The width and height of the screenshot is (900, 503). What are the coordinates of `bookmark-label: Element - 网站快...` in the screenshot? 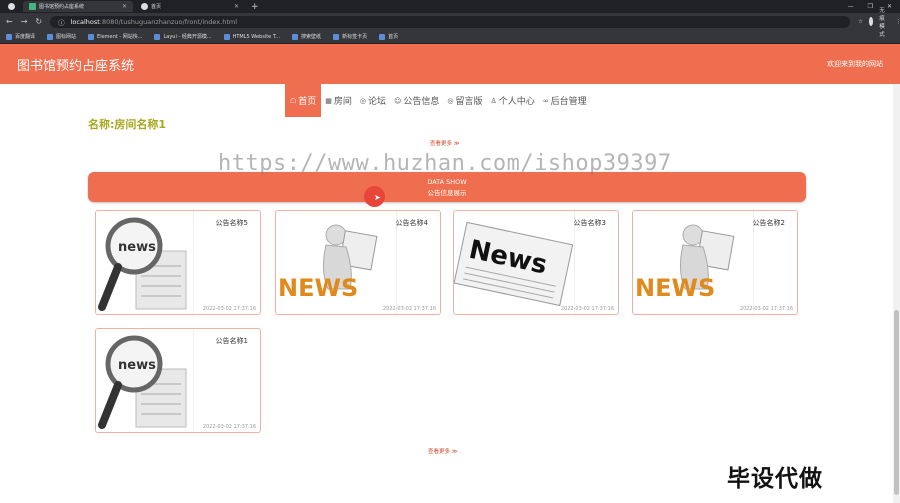 It's located at (120, 37).